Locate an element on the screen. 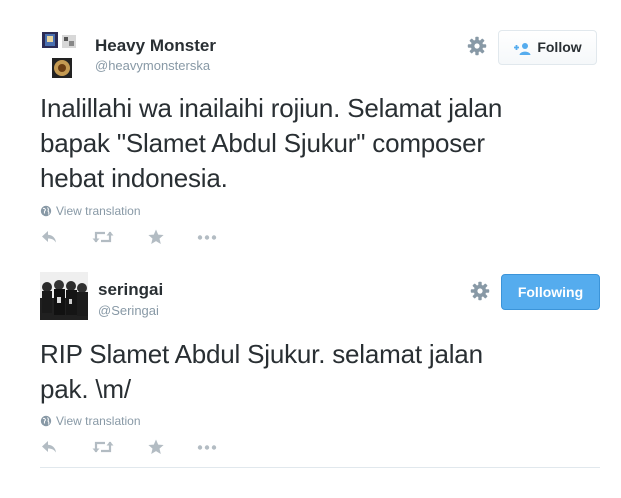  avatar-heavy-monster is located at coordinates (60, 56).